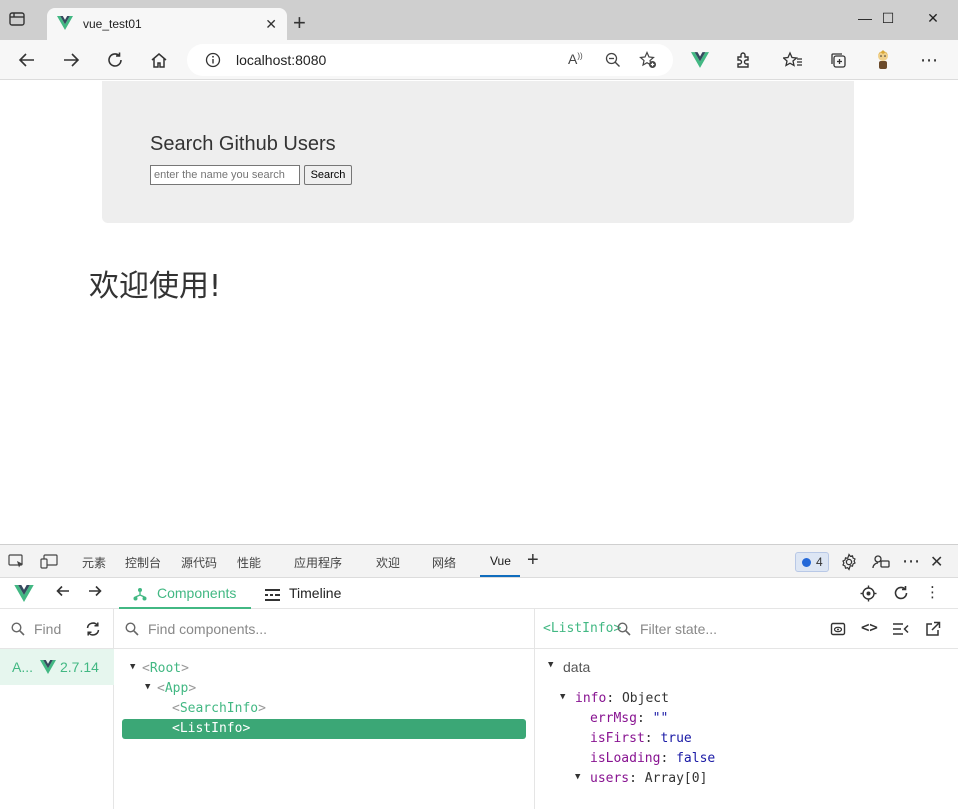  I want to click on vue-more-vertical-icon: ⋮, so click(932, 592).